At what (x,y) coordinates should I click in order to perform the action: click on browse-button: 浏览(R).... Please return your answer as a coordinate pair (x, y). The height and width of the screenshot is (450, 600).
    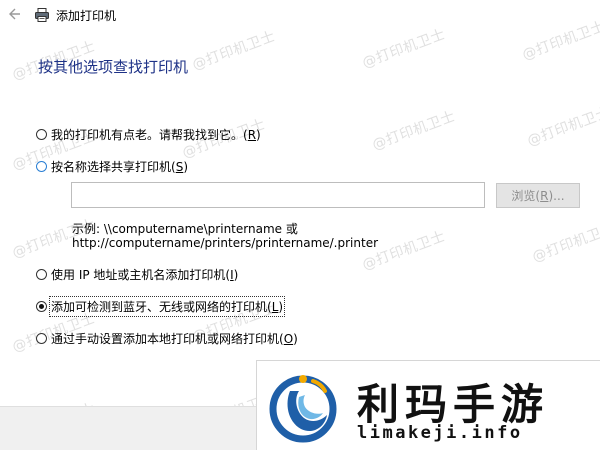
    Looking at the image, I should click on (538, 195).